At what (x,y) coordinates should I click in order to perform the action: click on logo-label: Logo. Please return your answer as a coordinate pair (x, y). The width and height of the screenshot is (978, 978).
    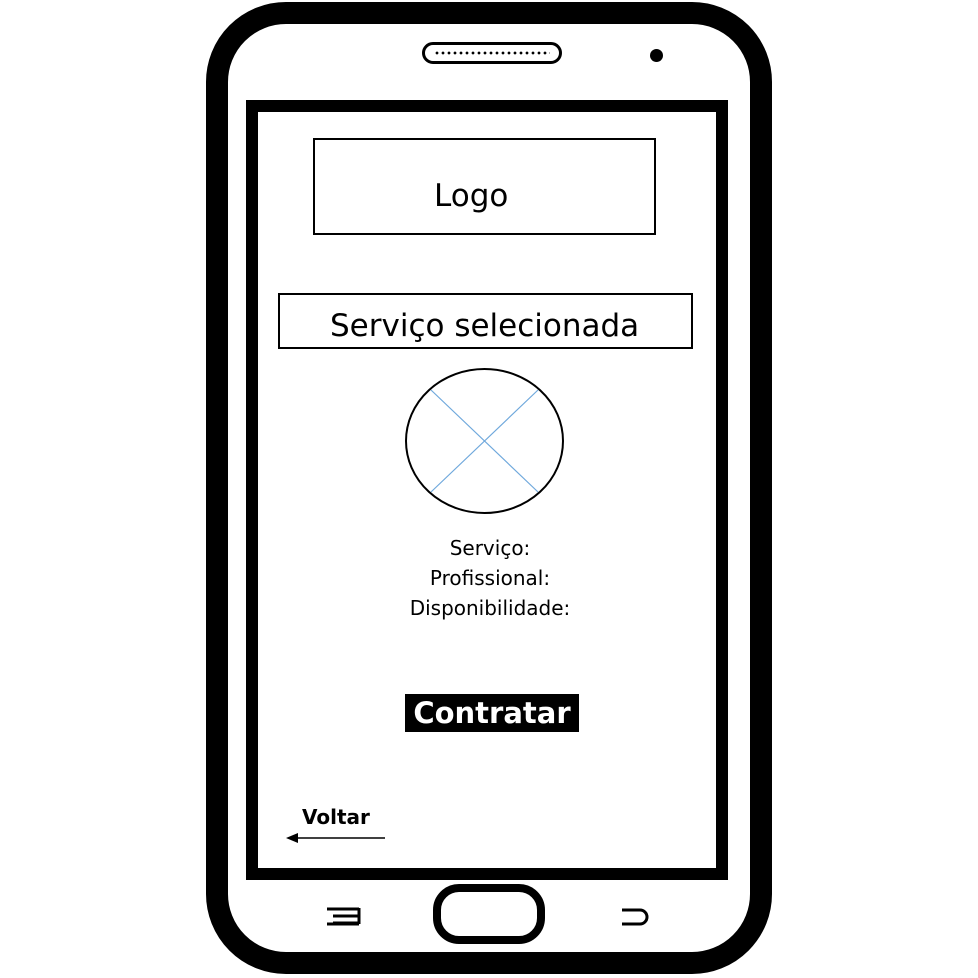
    Looking at the image, I should click on (471, 196).